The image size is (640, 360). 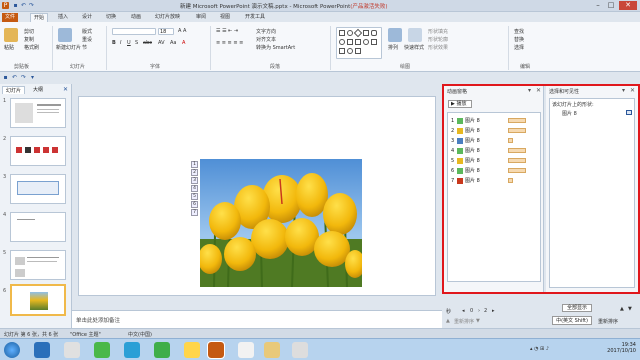 I want to click on paste-button: 粘贴, so click(x=9, y=47).